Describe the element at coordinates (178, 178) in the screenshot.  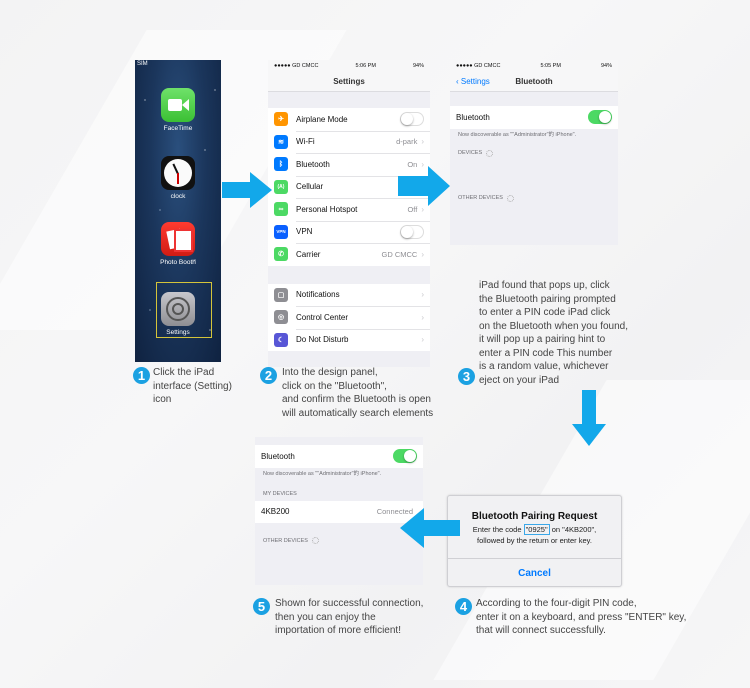
I see `app-clock: clock` at that location.